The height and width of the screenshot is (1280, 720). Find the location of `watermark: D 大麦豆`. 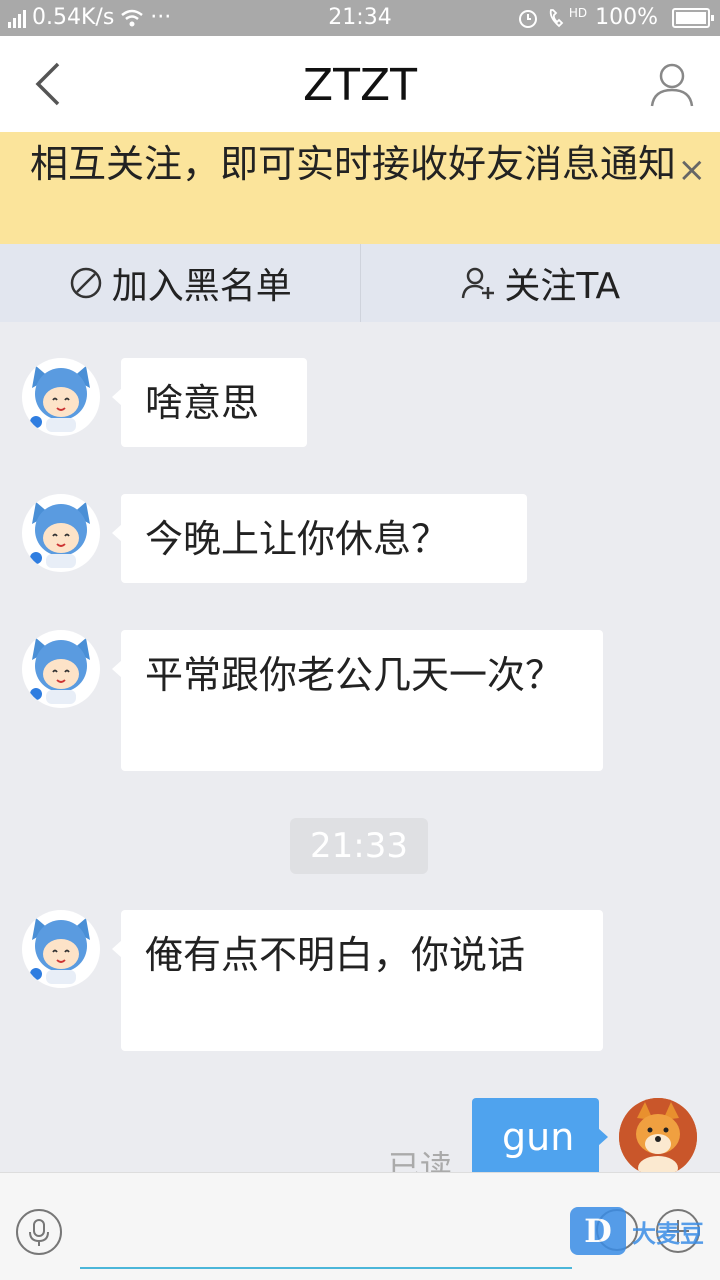

watermark: D 大麦豆 is located at coordinates (644, 1231).